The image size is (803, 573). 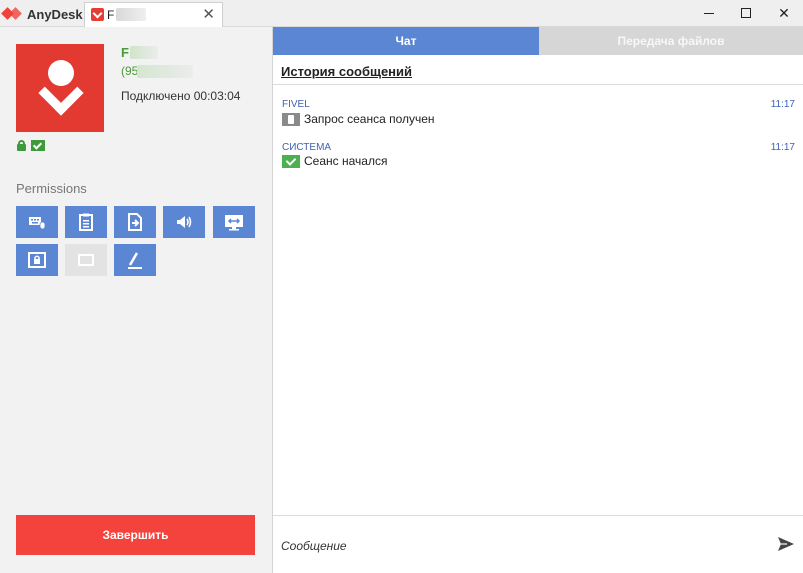 I want to click on message-sender: FIVEL, so click(x=296, y=104).